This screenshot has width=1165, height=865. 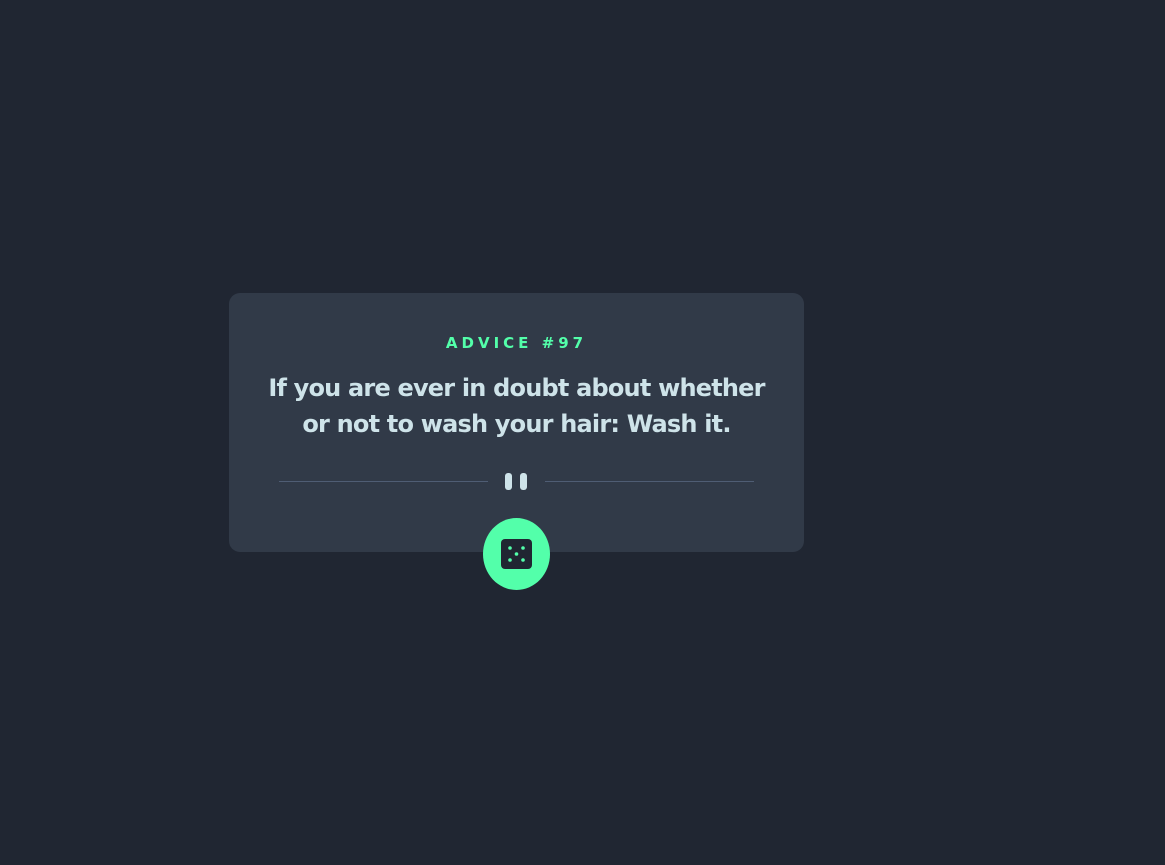 I want to click on dice-button, so click(x=516, y=554).